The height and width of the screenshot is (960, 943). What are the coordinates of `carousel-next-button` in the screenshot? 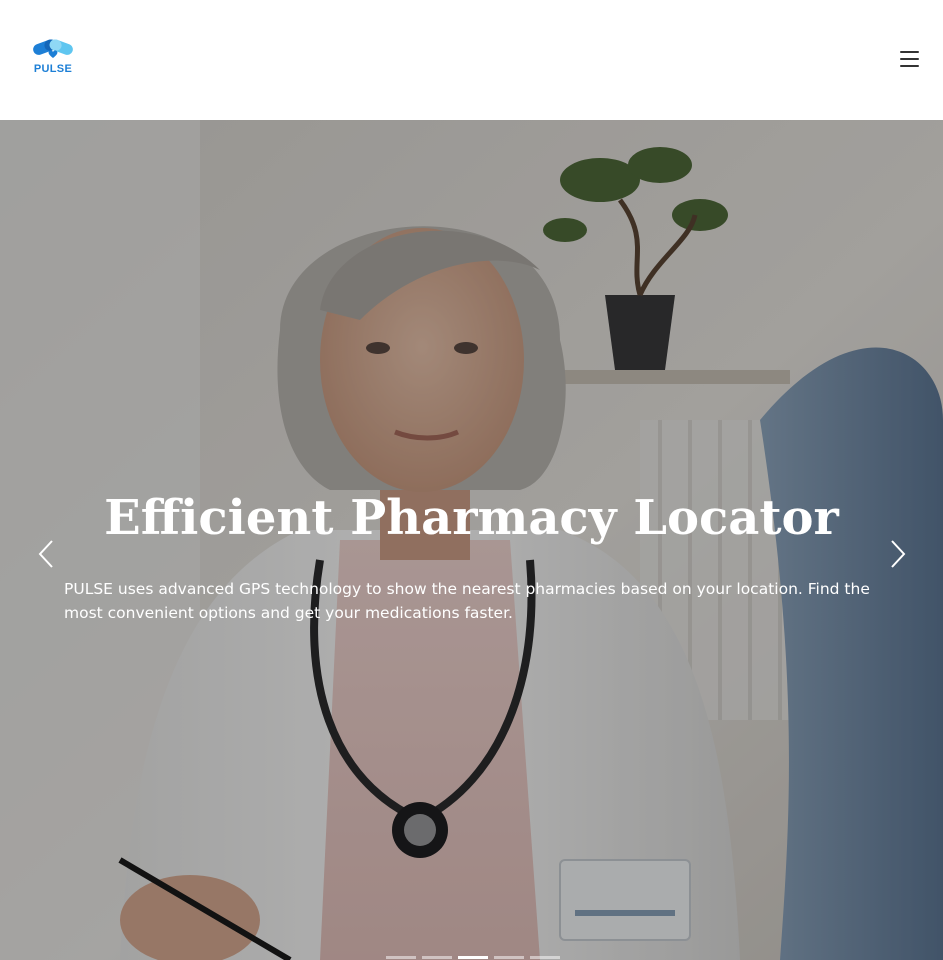 It's located at (897, 554).